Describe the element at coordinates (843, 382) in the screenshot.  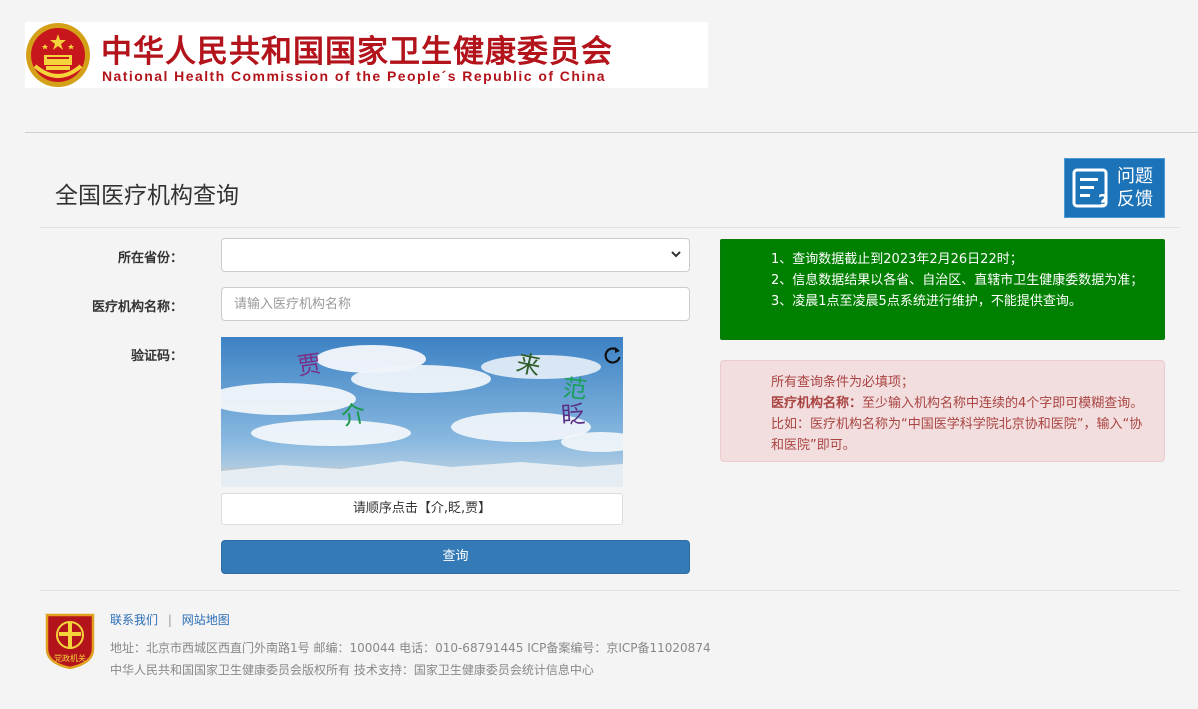
I see `required-notice-line1: 所有查询条件为必填项；` at that location.